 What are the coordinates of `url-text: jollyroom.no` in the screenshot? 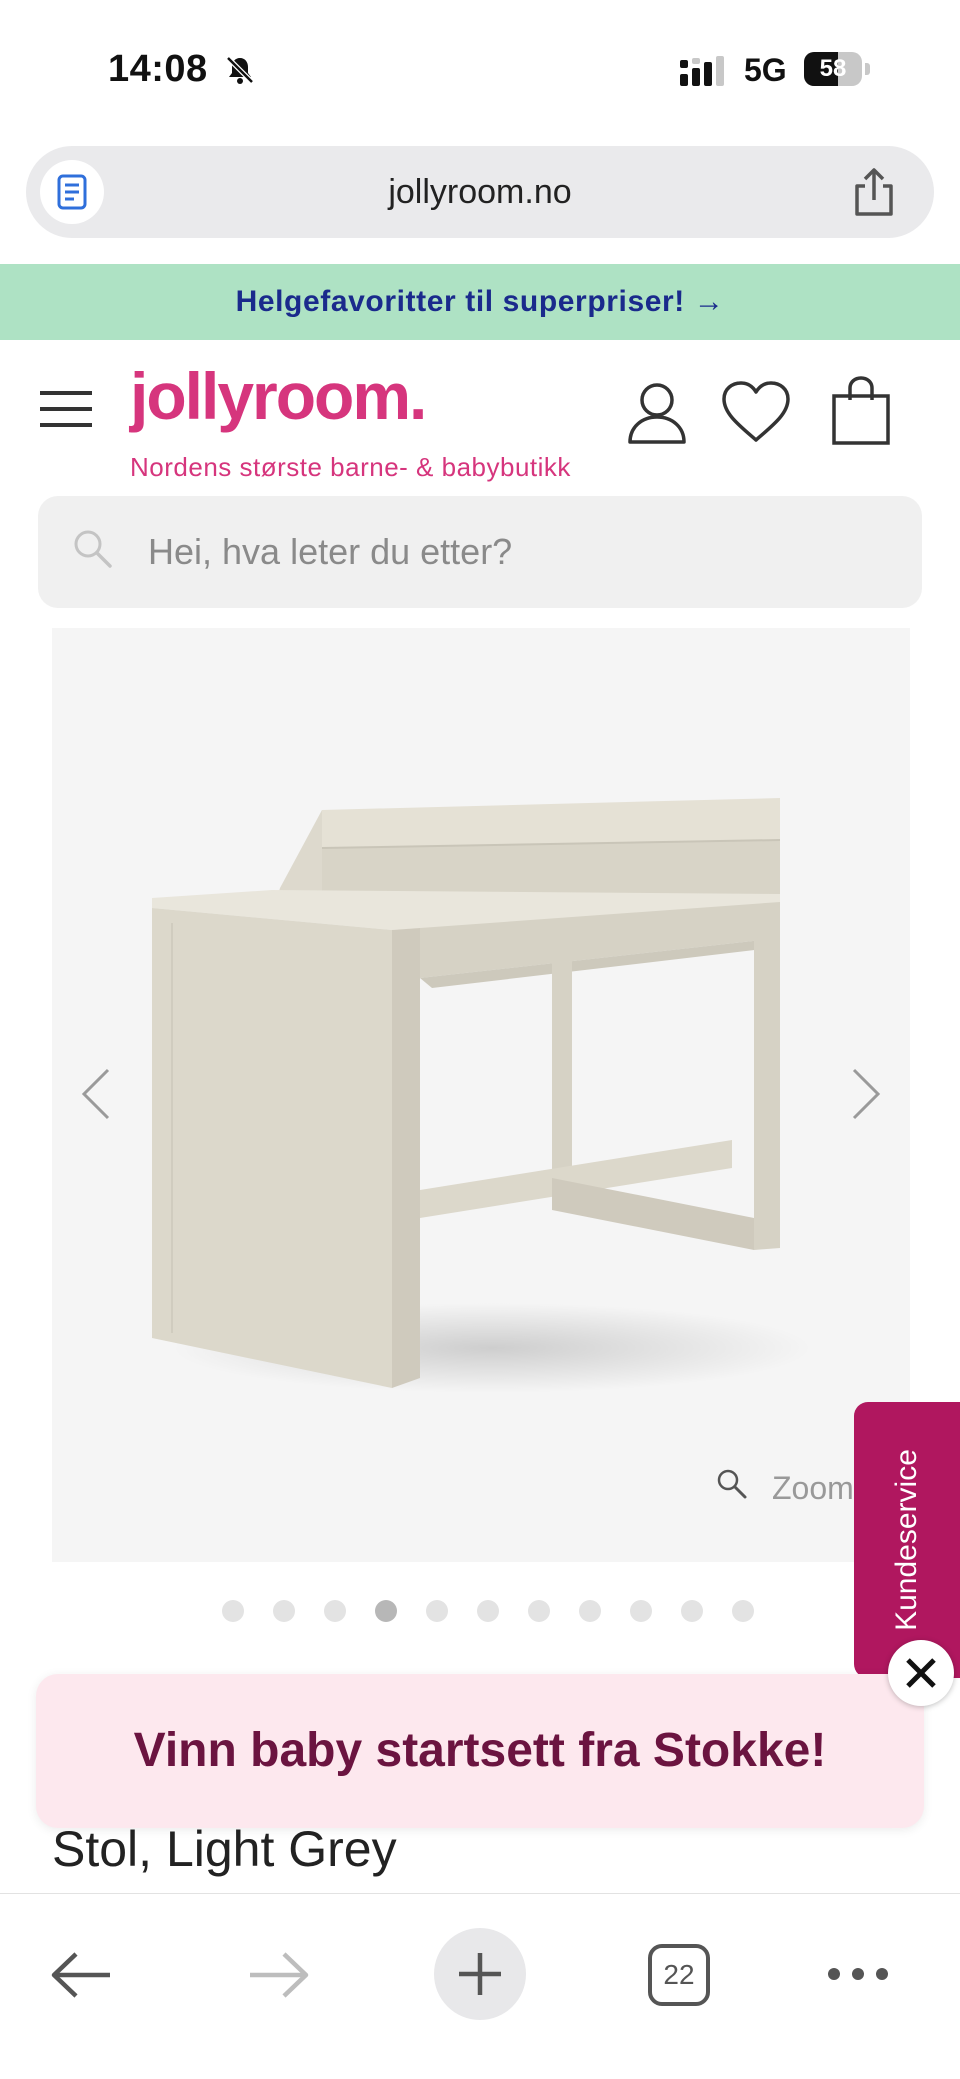 It's located at (480, 192).